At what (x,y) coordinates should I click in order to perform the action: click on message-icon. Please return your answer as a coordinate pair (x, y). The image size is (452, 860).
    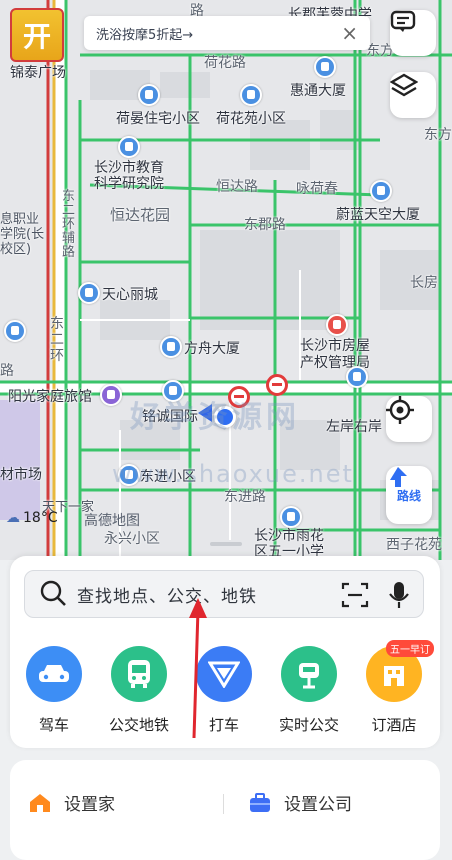
    Looking at the image, I should click on (403, 21).